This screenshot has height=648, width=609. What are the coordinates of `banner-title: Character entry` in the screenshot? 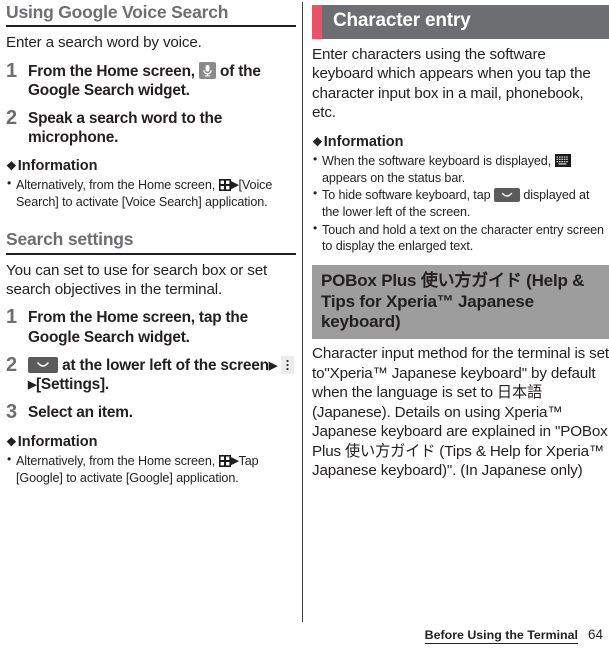 It's located at (402, 20).